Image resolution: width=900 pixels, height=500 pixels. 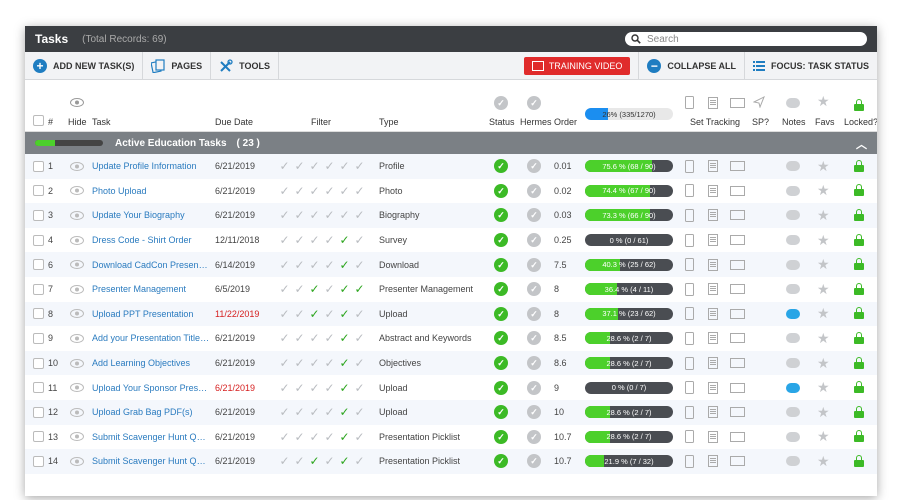 I want to click on task-link: Upload PPT Presentation, so click(x=151, y=314).